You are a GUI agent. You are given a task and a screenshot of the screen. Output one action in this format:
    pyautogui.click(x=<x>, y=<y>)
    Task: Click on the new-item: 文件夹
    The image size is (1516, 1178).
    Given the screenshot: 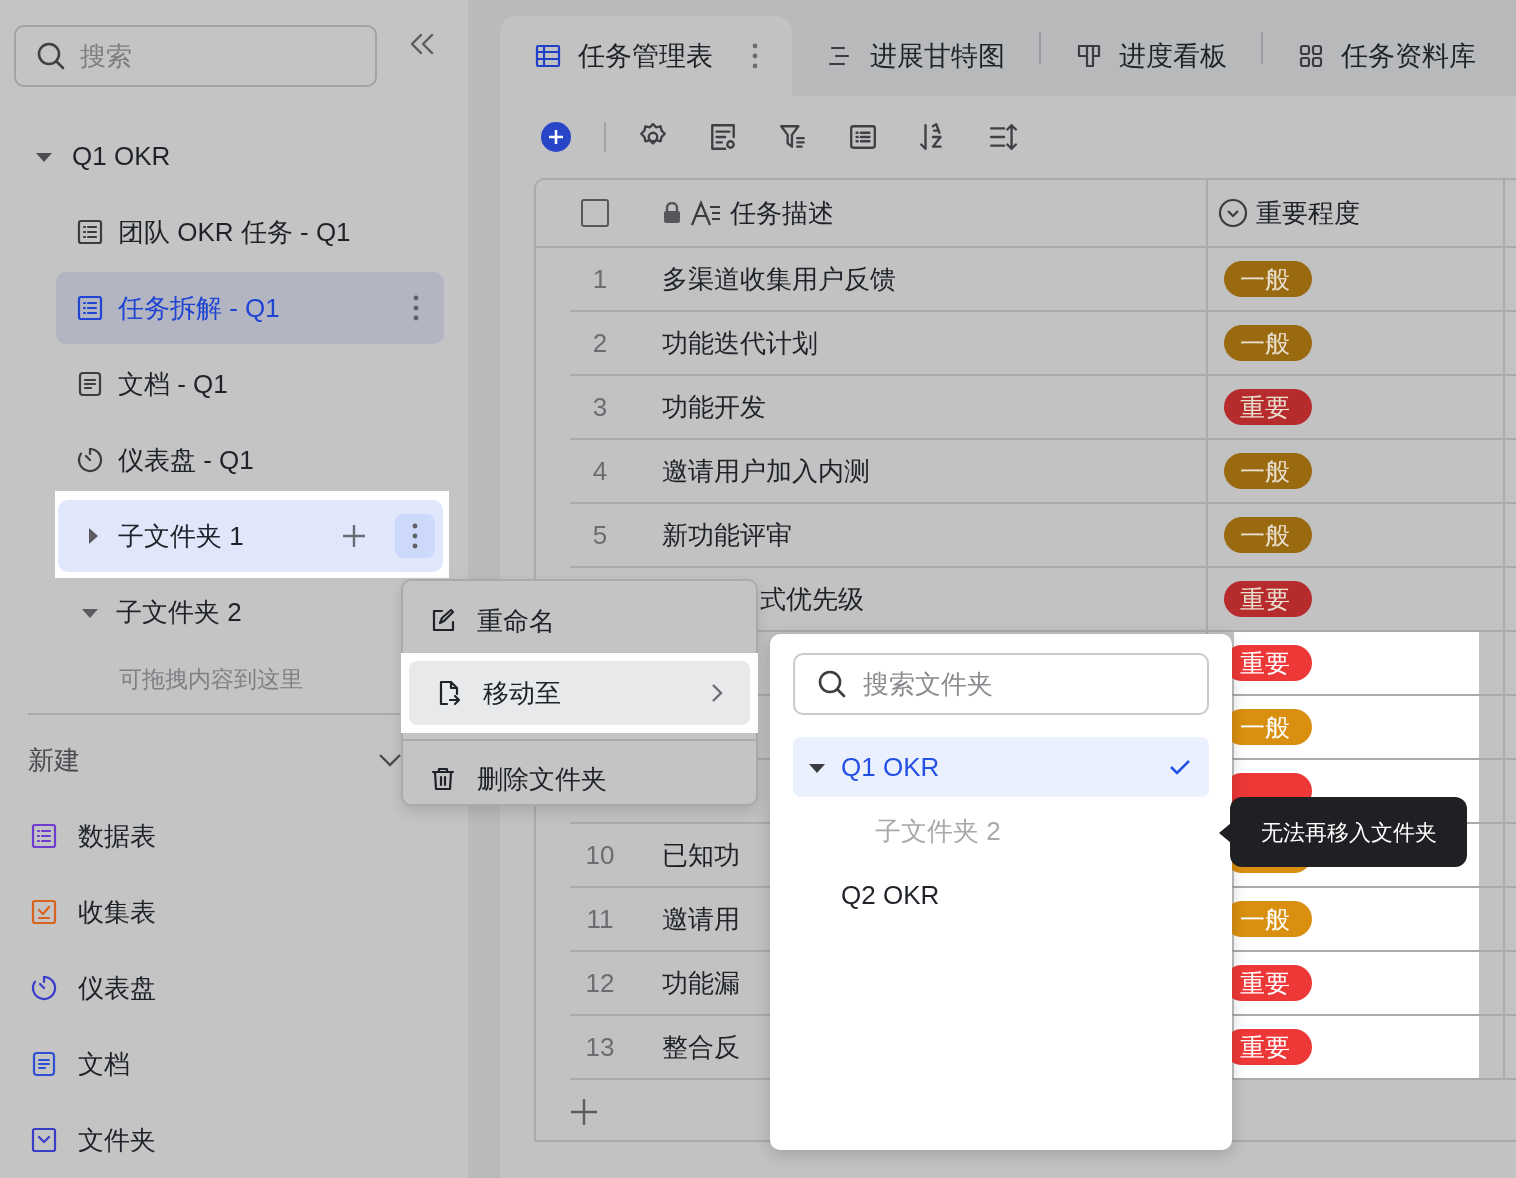 What is the action you would take?
    pyautogui.click(x=234, y=1140)
    